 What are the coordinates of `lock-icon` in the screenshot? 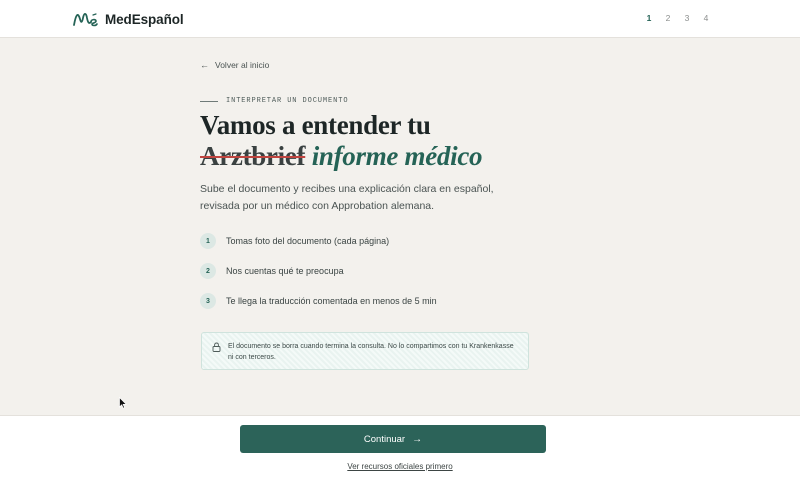 It's located at (216, 347).